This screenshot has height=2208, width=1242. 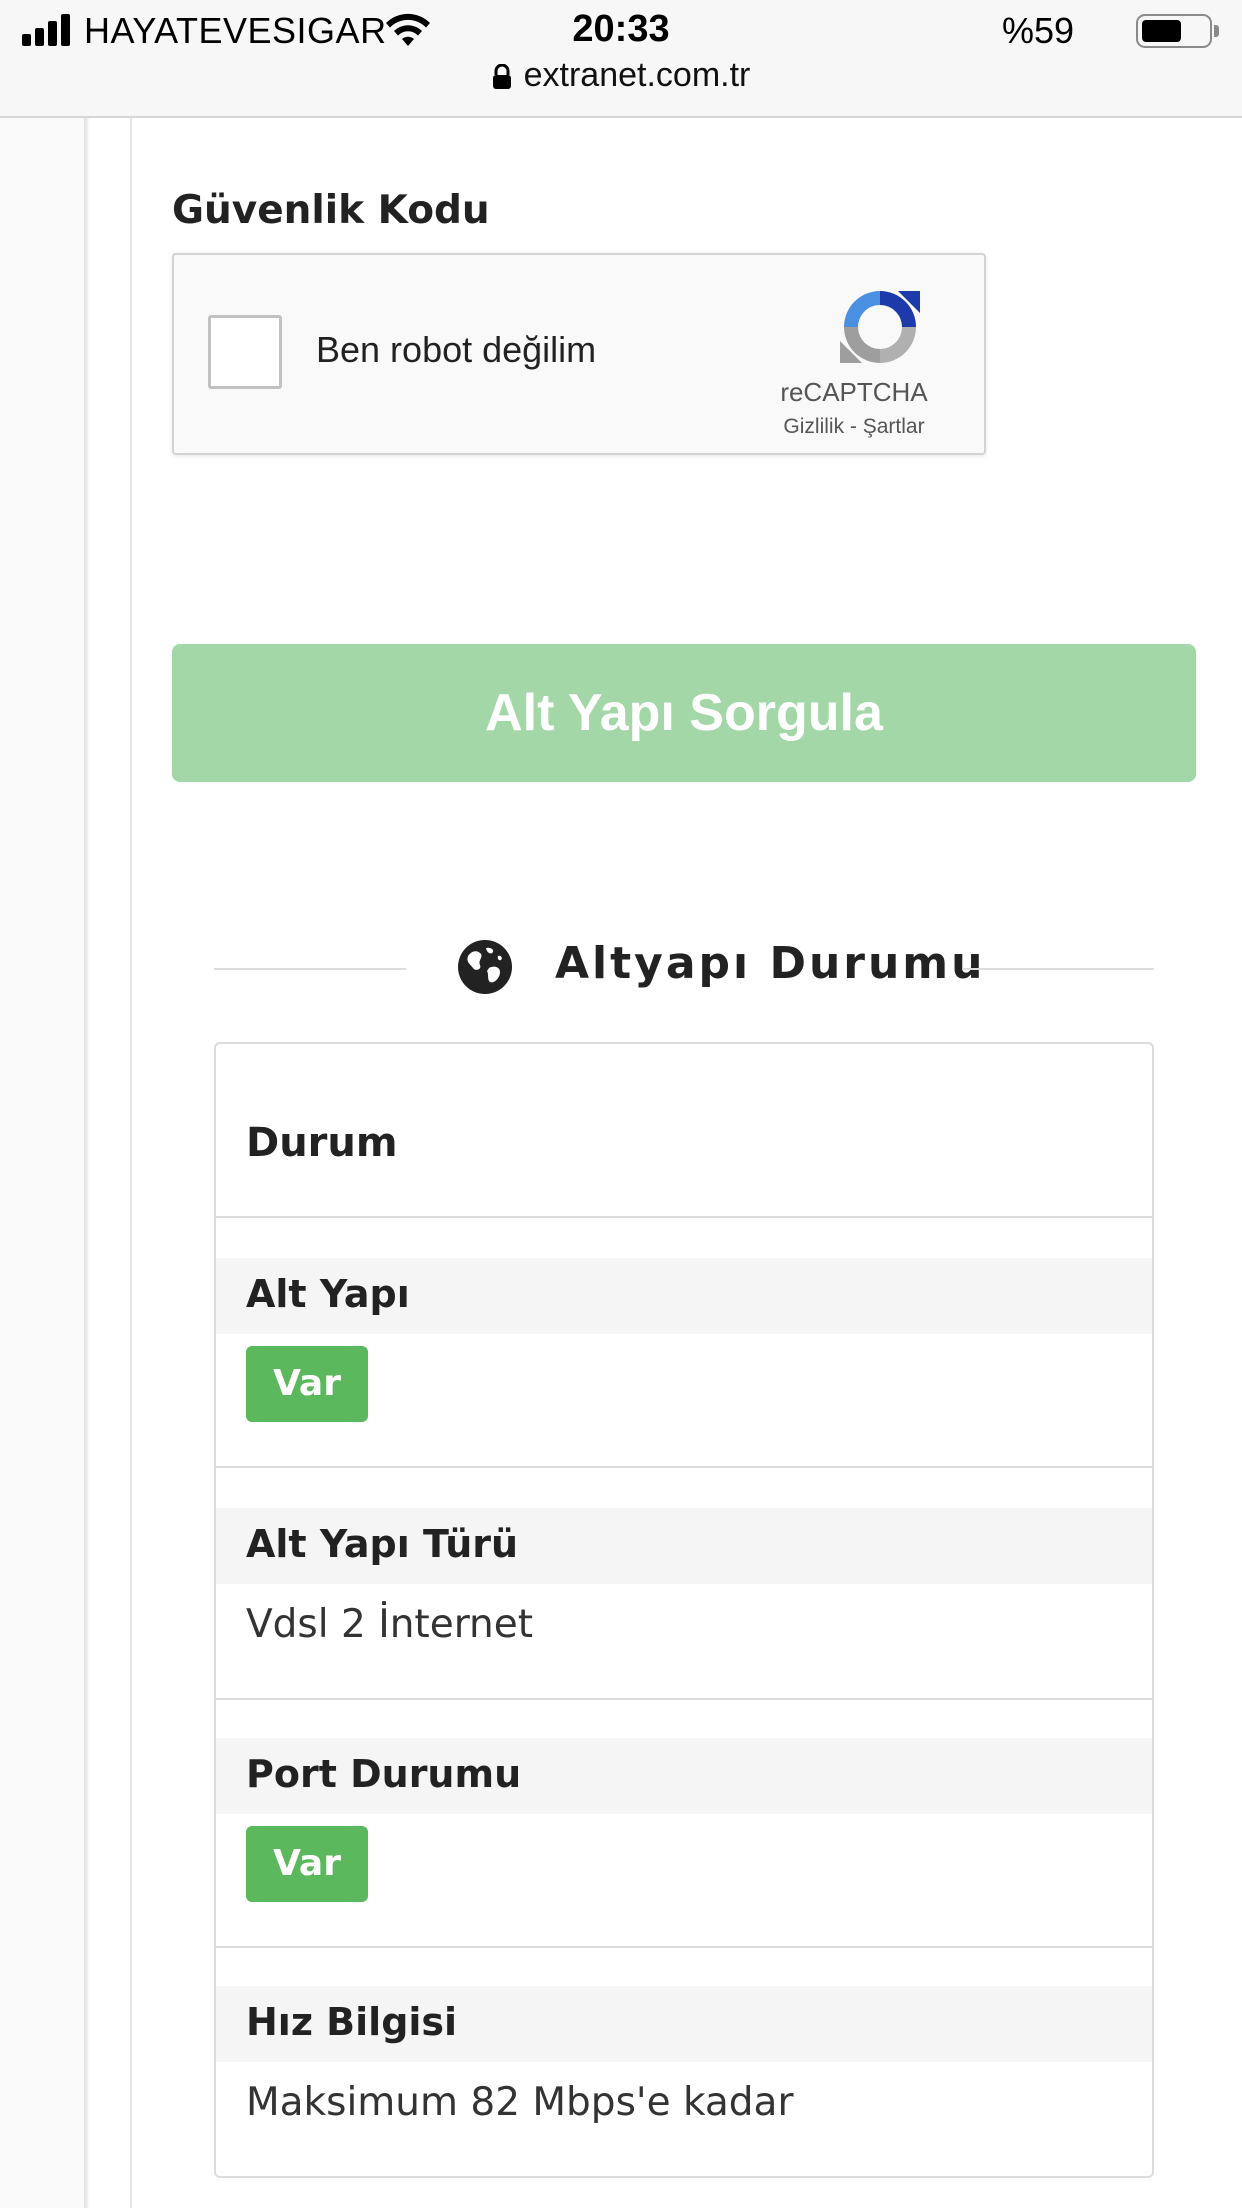 What do you see at coordinates (684, 1348) in the screenshot?
I see `status-row-infrastructure: Alt Yapı Var` at bounding box center [684, 1348].